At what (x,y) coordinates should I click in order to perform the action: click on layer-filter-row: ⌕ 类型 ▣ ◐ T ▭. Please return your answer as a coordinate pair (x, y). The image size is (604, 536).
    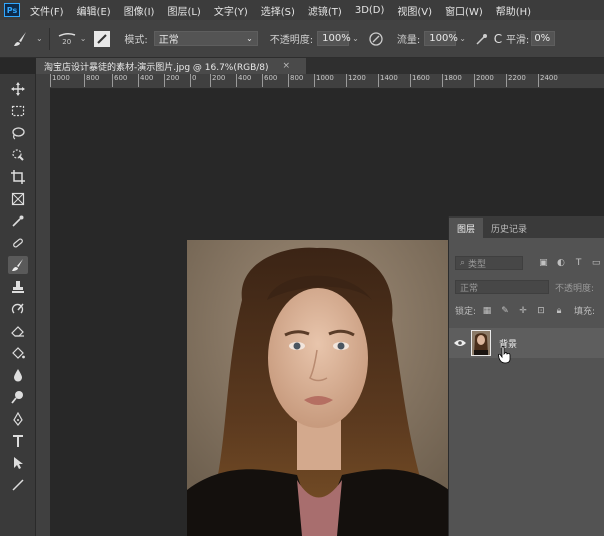
    Looking at the image, I should click on (526, 263).